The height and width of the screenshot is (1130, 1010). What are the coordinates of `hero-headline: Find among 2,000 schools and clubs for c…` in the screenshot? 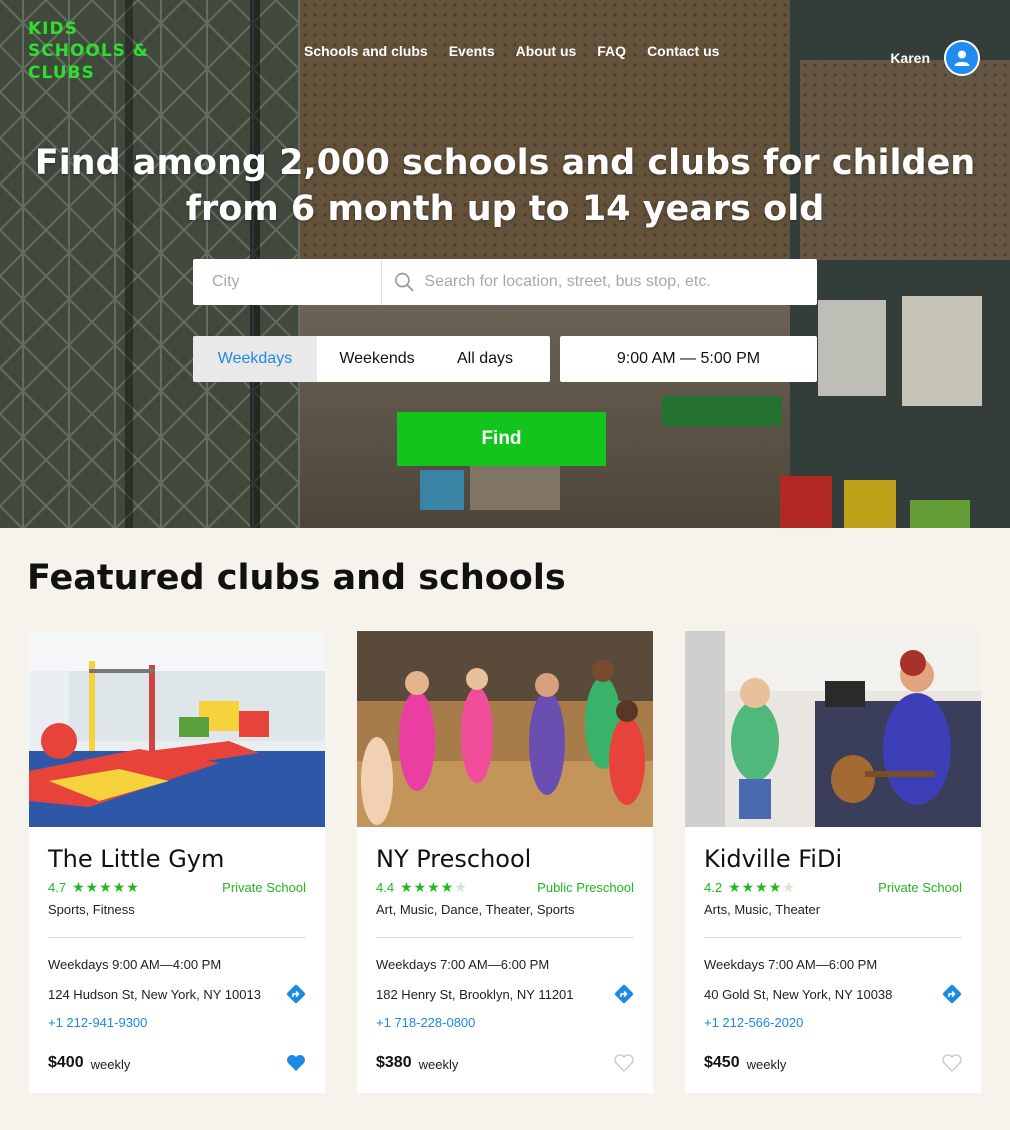 It's located at (505, 186).